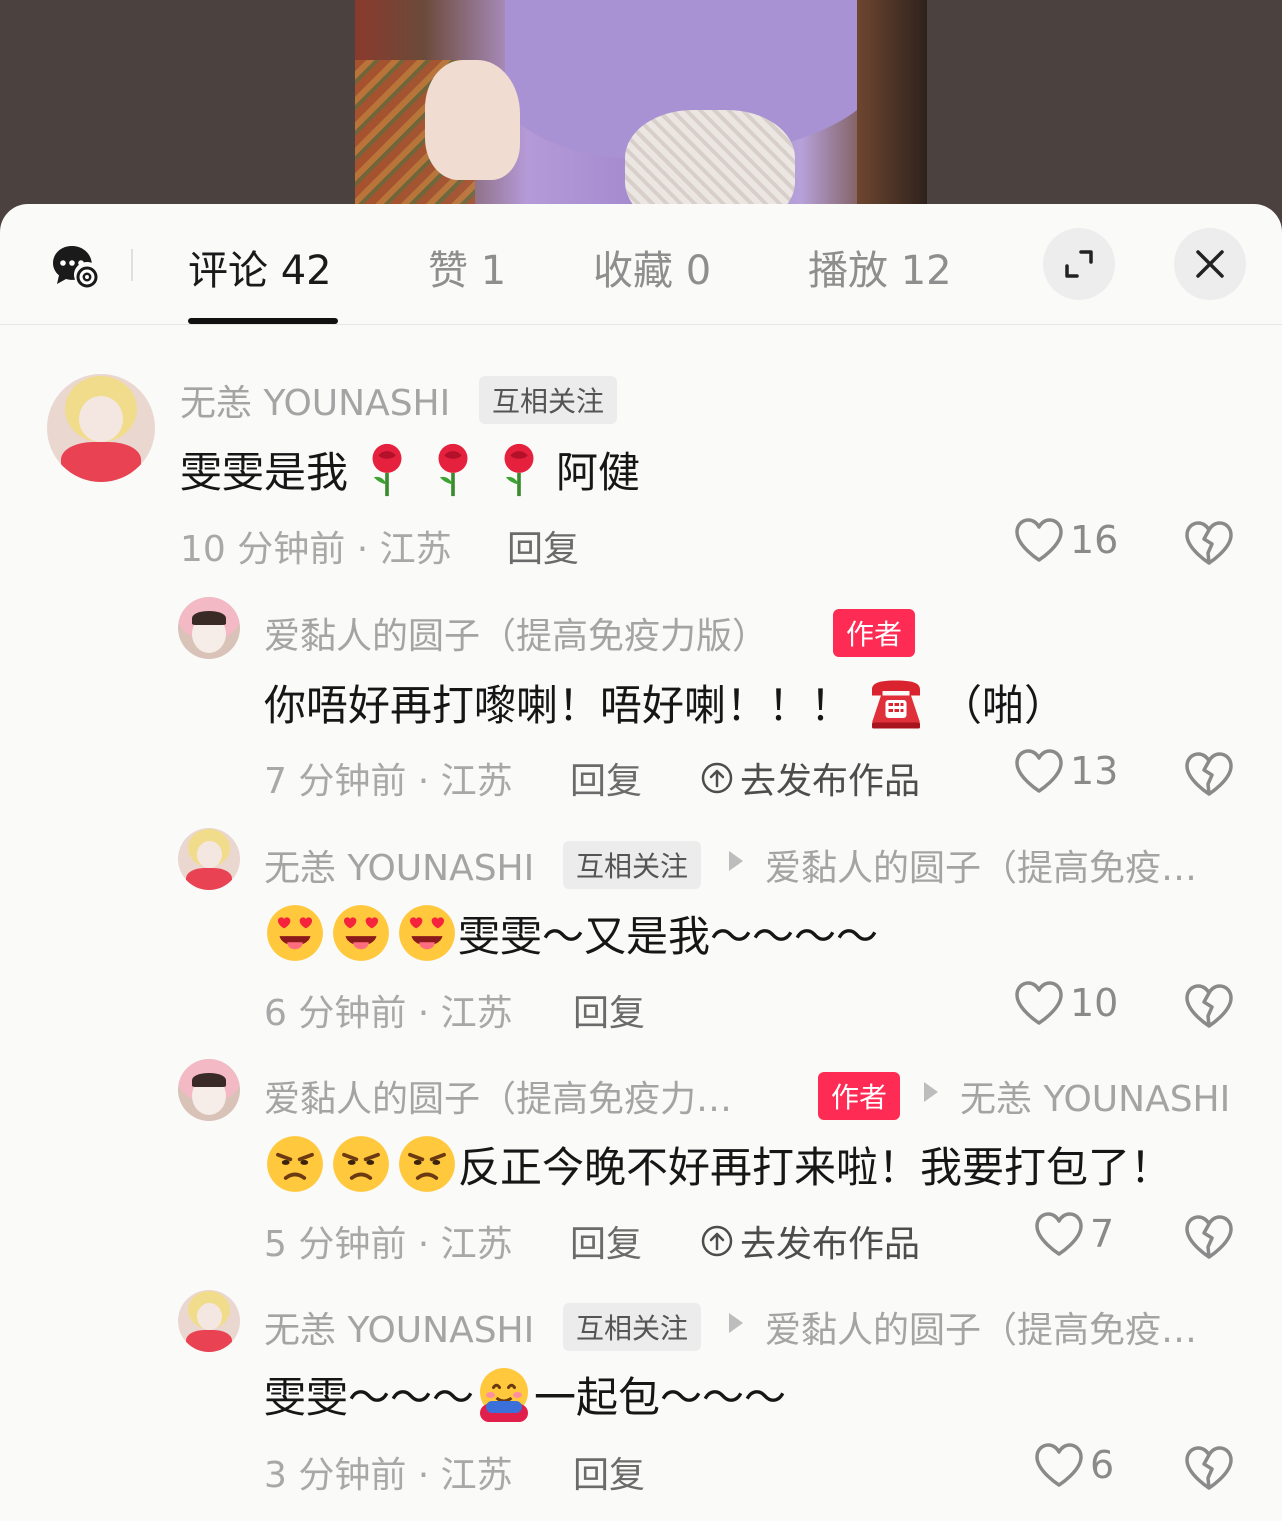 The width and height of the screenshot is (1282, 1521). I want to click on chat-settings-icon, so click(74, 266).